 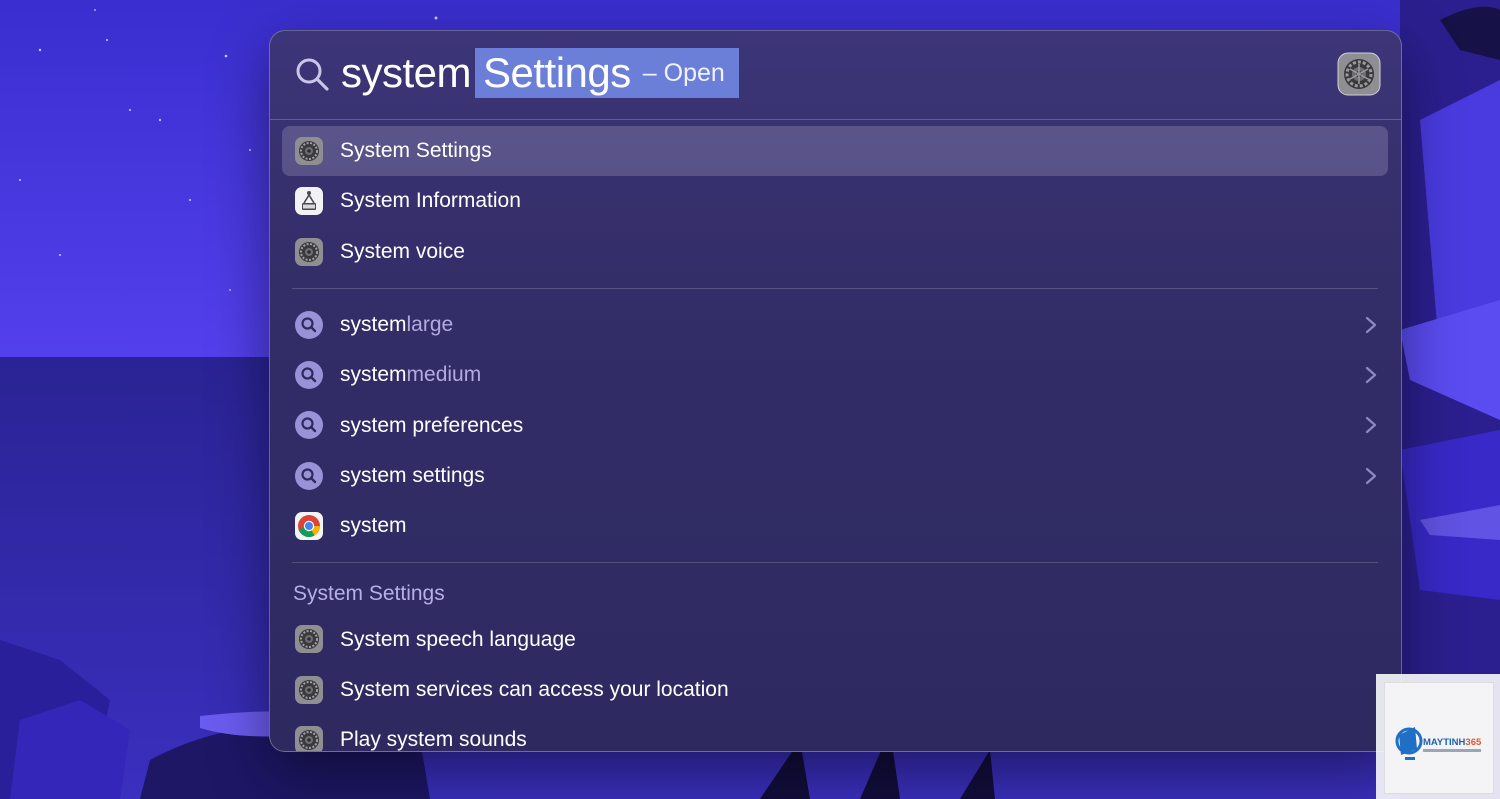 I want to click on watermark-logo: MAYTINH365, so click(x=1438, y=736).